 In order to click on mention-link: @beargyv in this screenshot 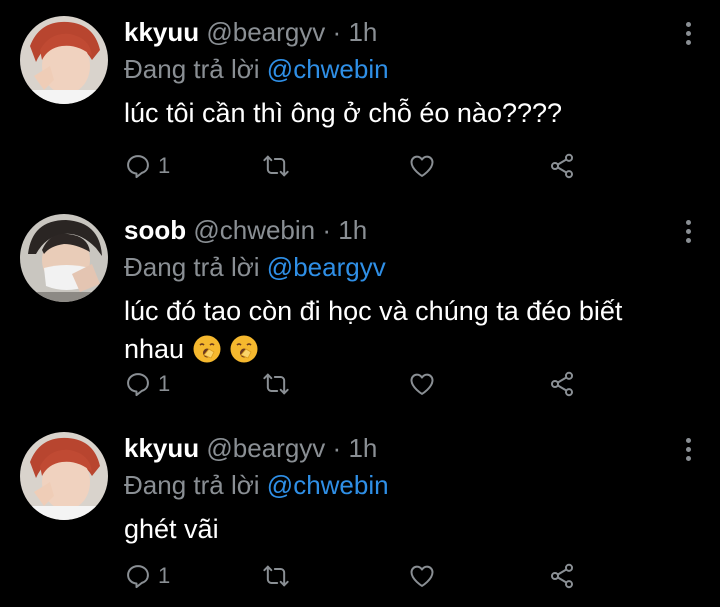, I will do `click(326, 267)`.